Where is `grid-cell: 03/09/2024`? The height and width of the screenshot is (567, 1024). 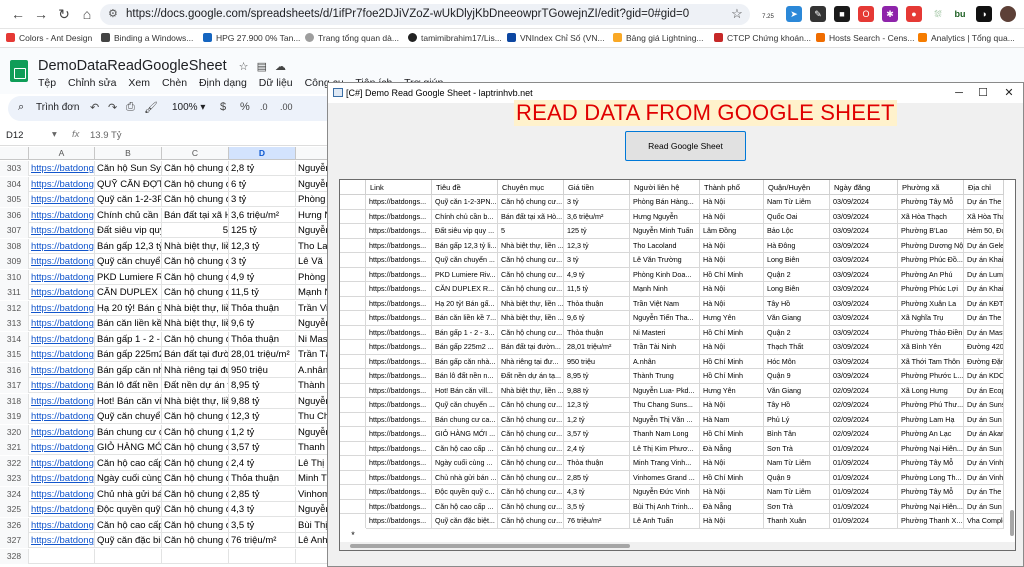 grid-cell: 03/09/2024 is located at coordinates (864, 217).